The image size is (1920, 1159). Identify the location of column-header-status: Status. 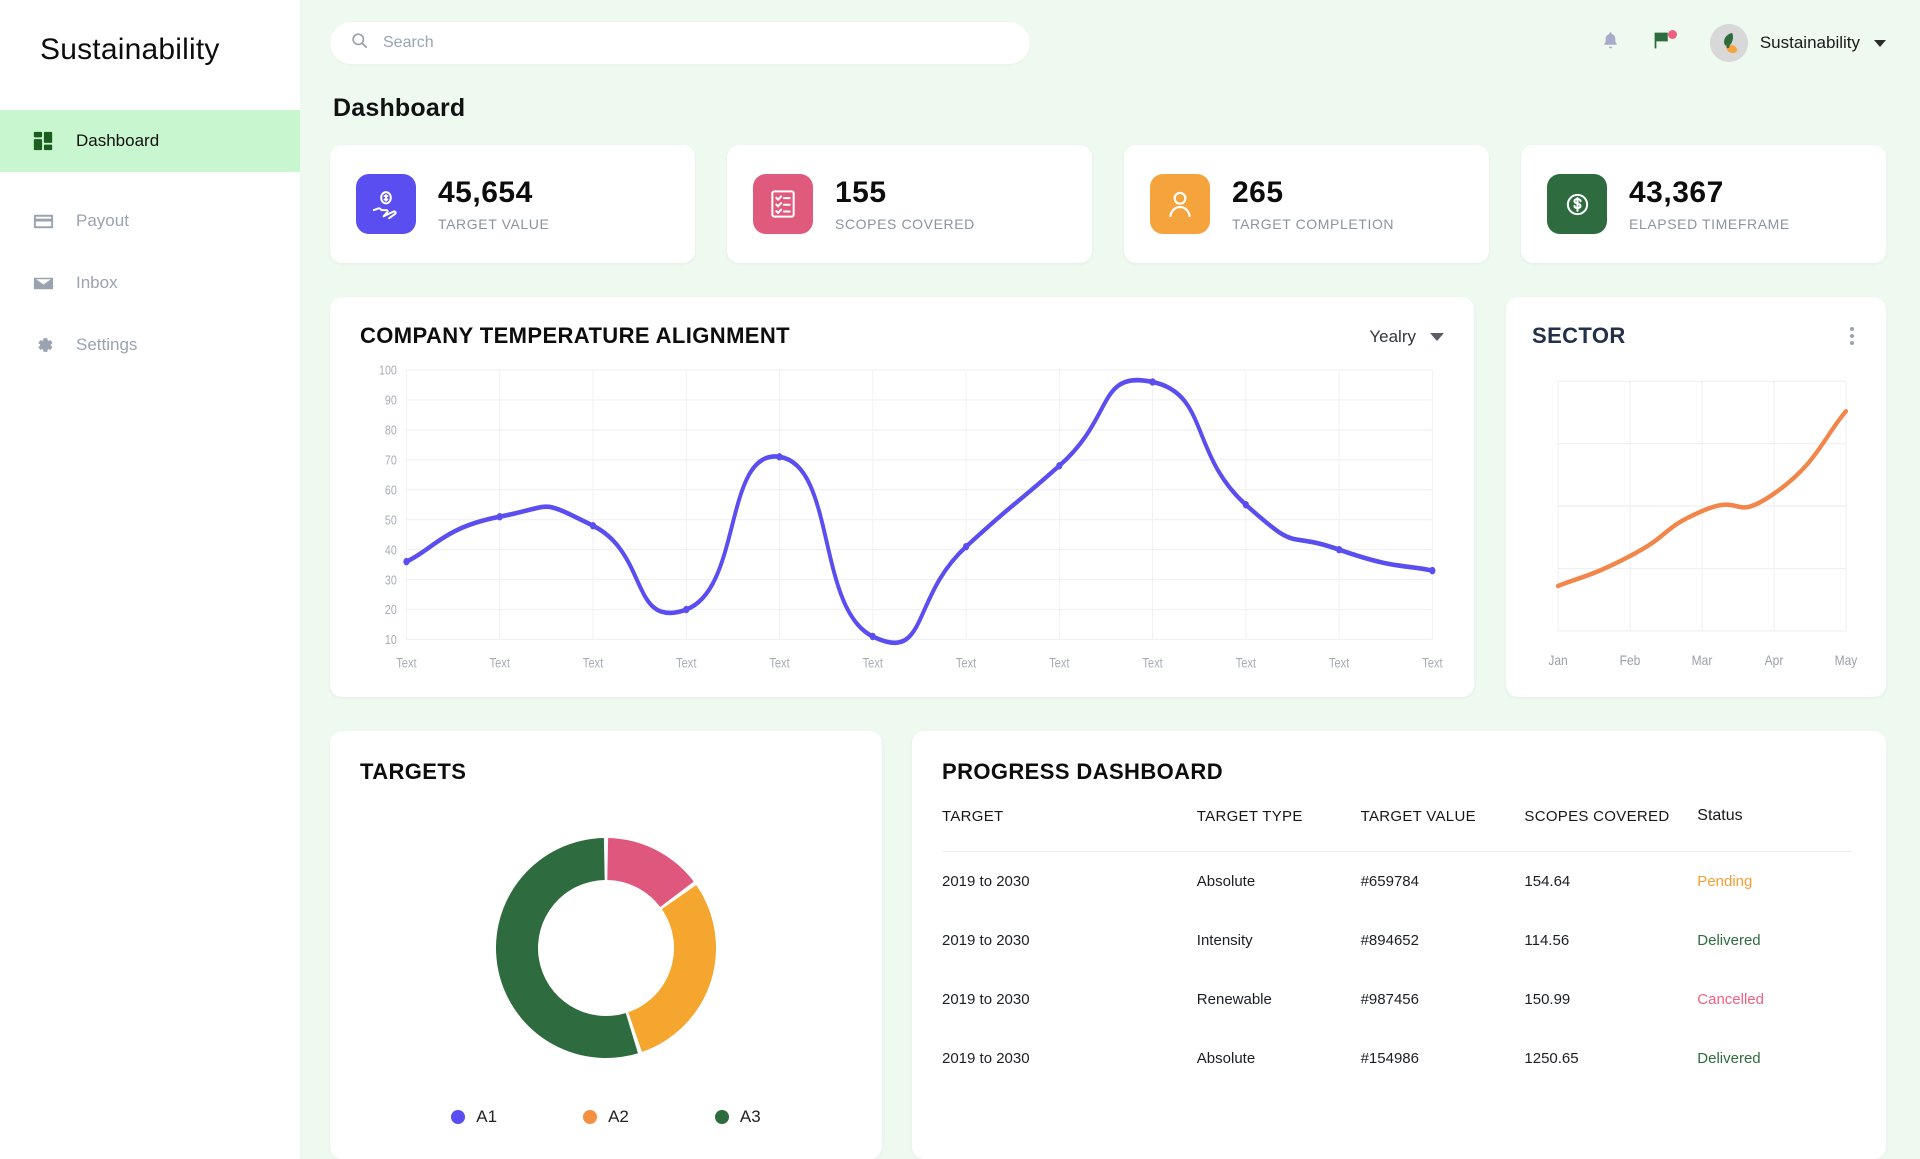
(1774, 829).